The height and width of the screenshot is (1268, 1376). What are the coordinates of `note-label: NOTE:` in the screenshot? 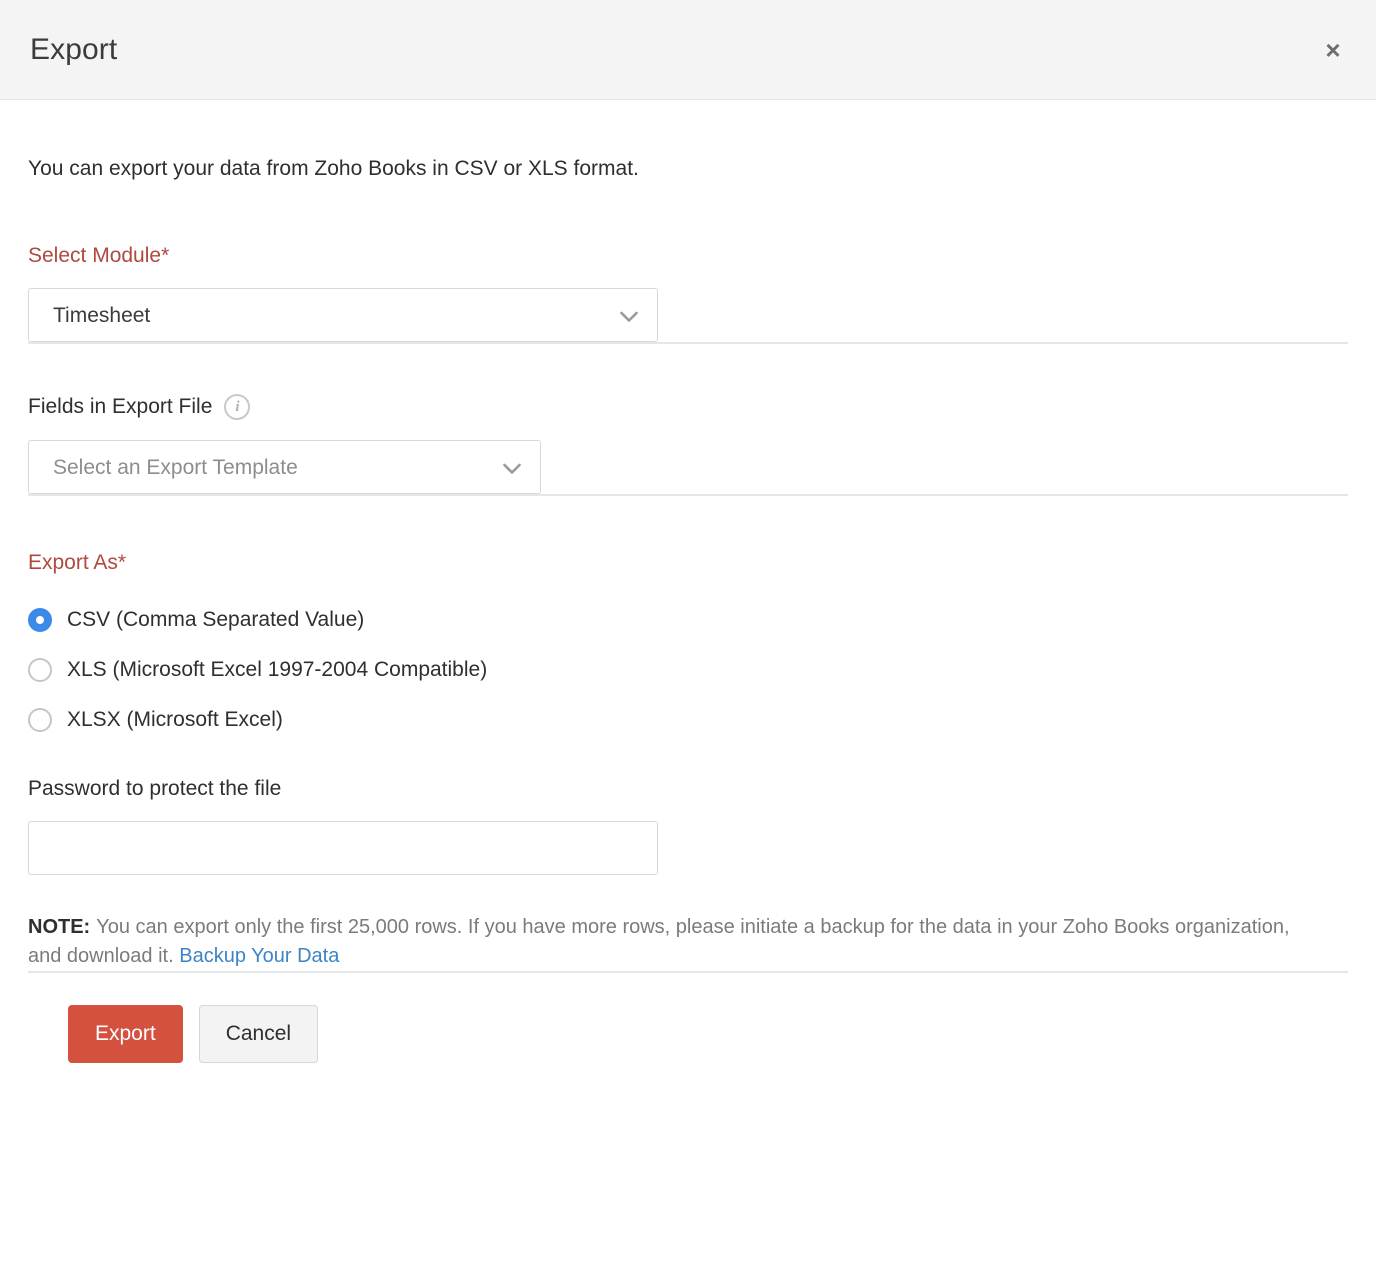 It's located at (59, 927).